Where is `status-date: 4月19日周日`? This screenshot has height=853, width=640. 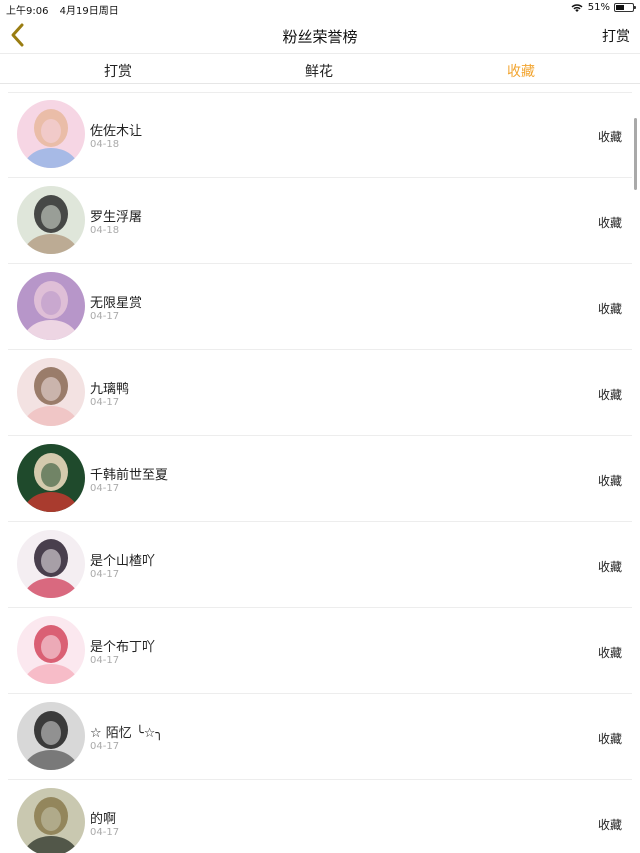
status-date: 4月19日周日 is located at coordinates (89, 11).